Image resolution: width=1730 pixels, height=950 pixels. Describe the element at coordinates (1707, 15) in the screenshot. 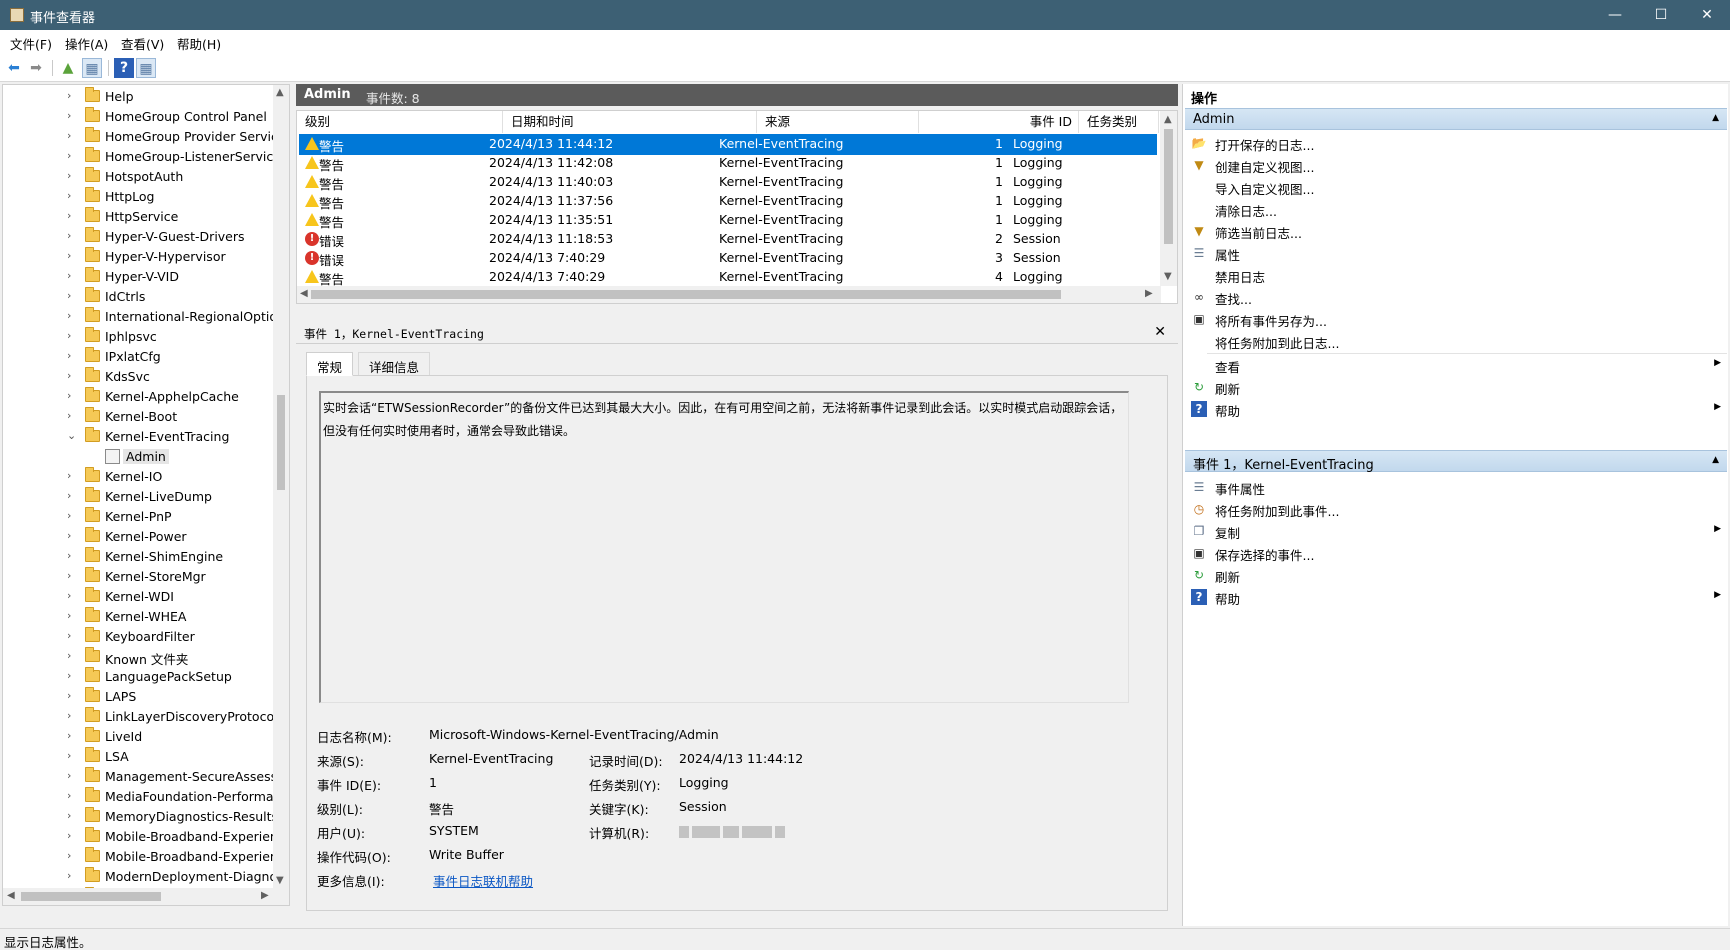

I see `close-window-button: ✕` at that location.